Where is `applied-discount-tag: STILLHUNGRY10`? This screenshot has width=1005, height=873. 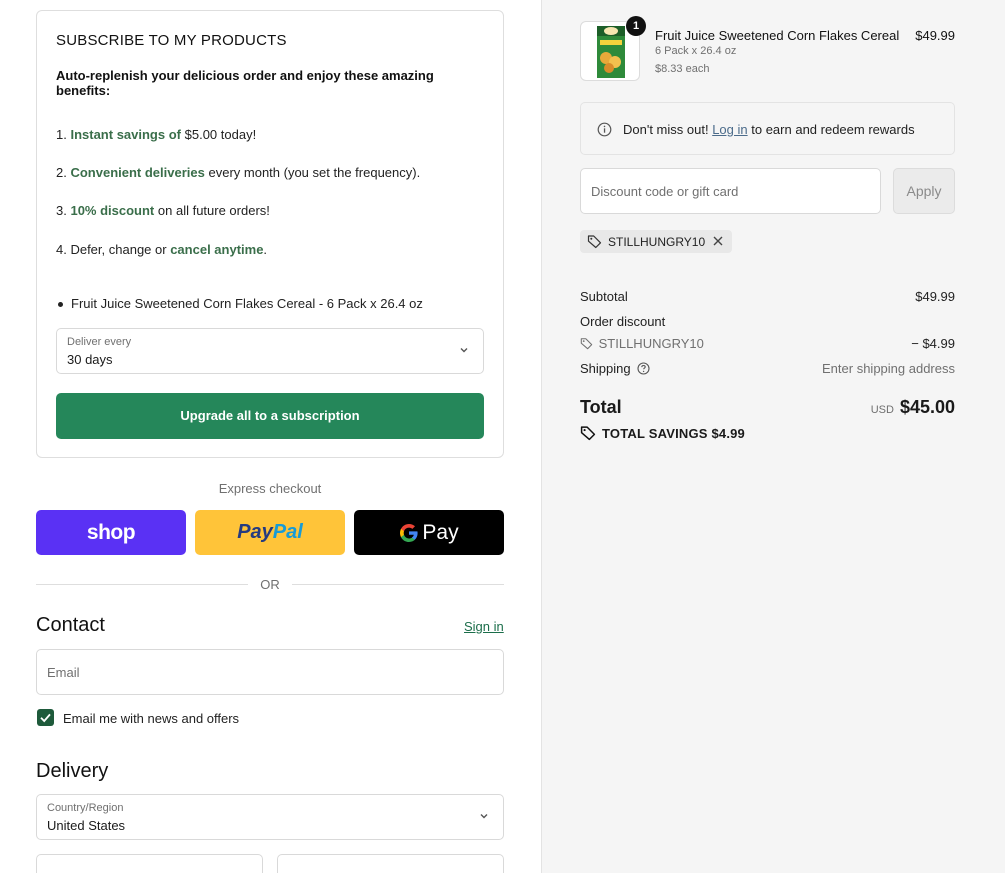 applied-discount-tag: STILLHUNGRY10 is located at coordinates (656, 241).